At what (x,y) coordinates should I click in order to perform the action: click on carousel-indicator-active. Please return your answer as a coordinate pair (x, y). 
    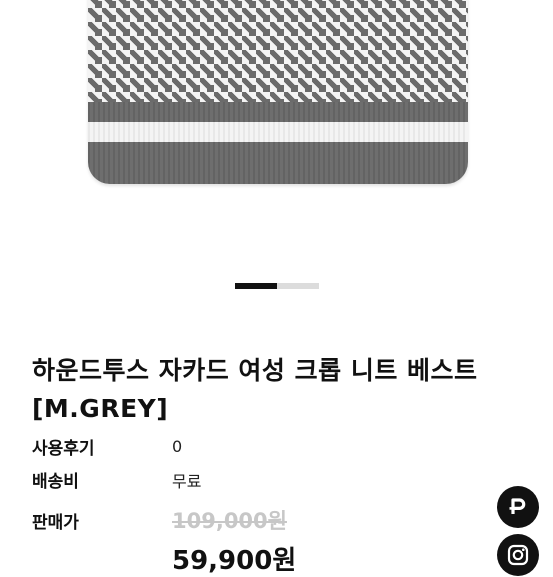
    Looking at the image, I should click on (256, 286).